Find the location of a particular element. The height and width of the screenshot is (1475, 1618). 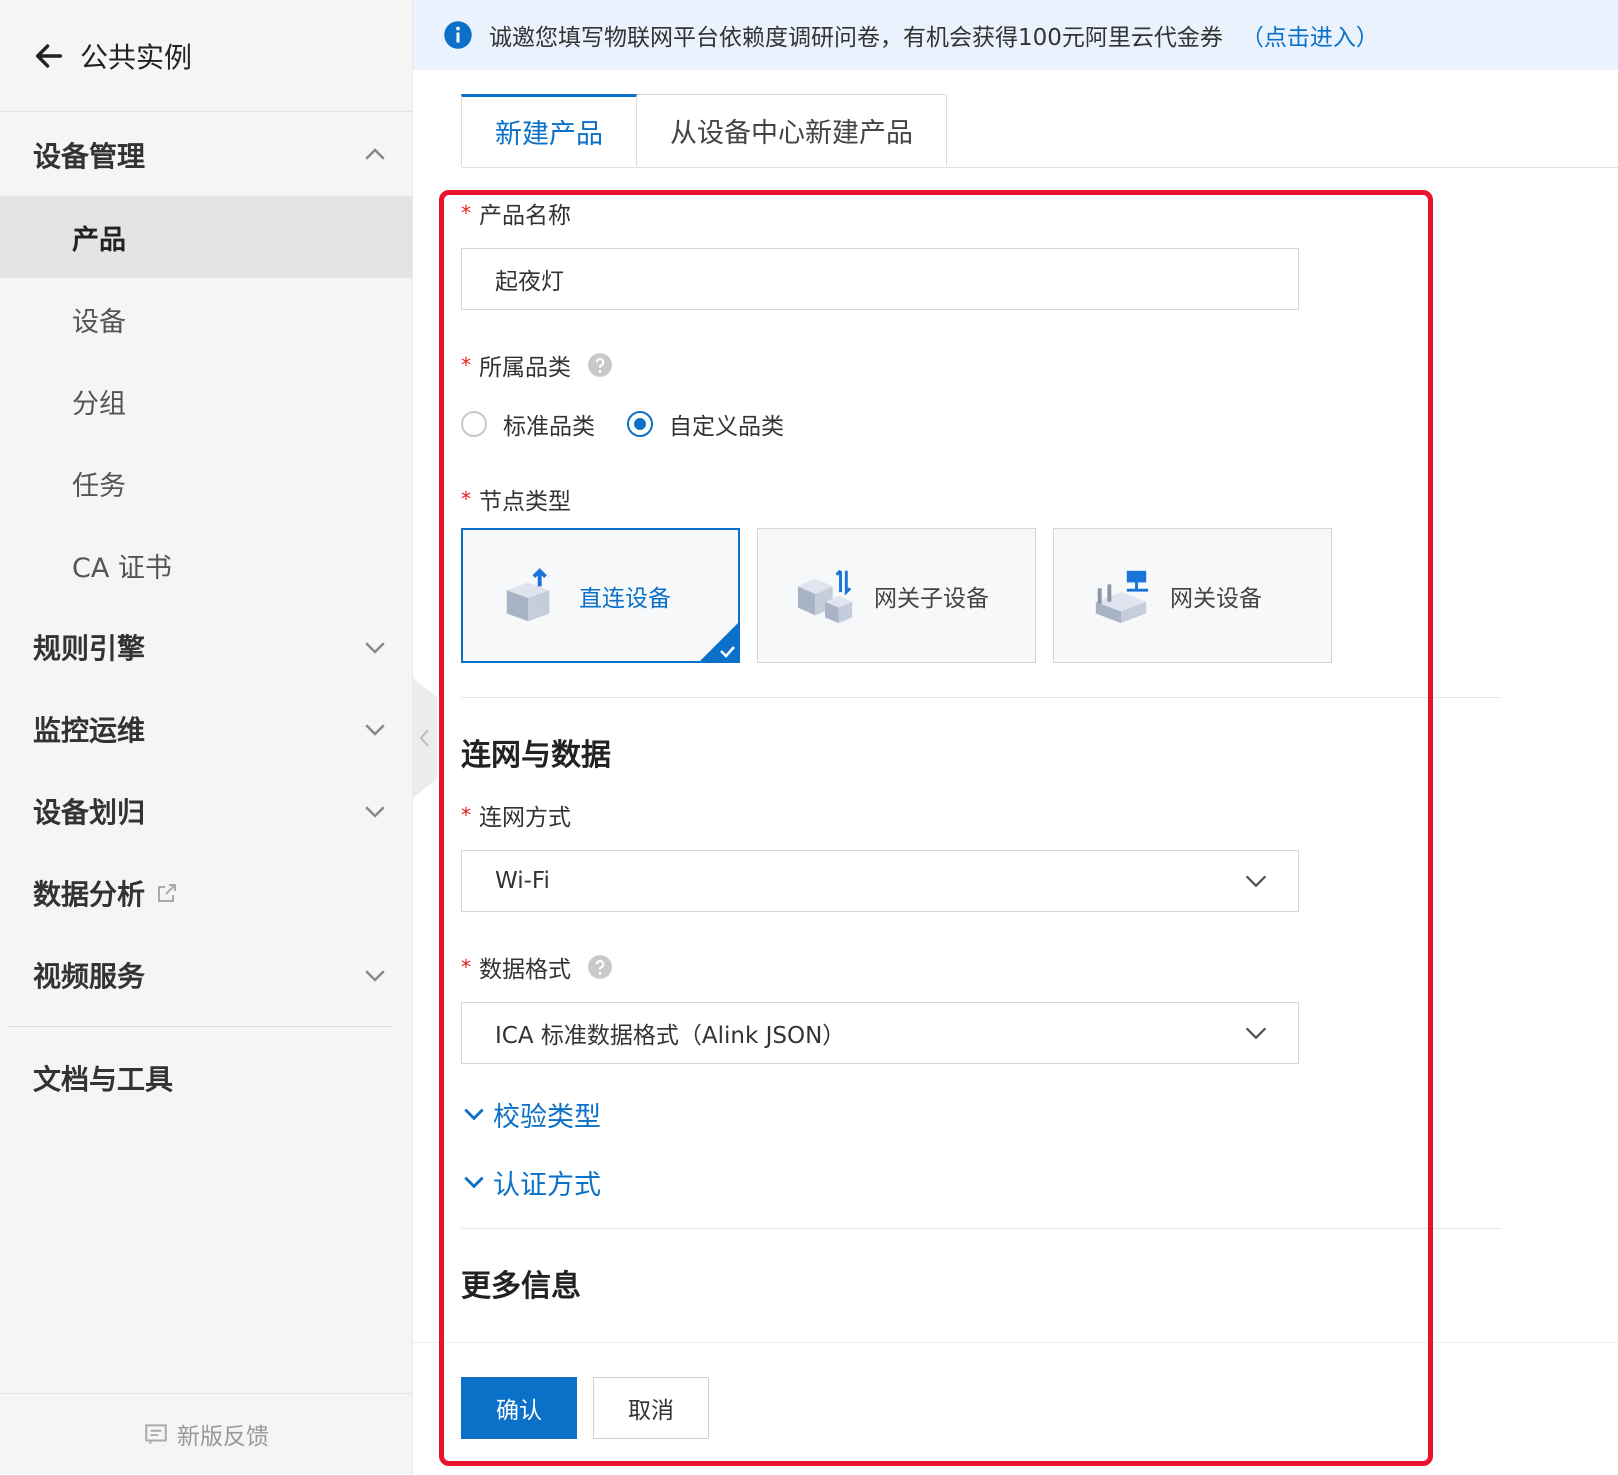

product-name-label-text: 产品名称 is located at coordinates (525, 216).